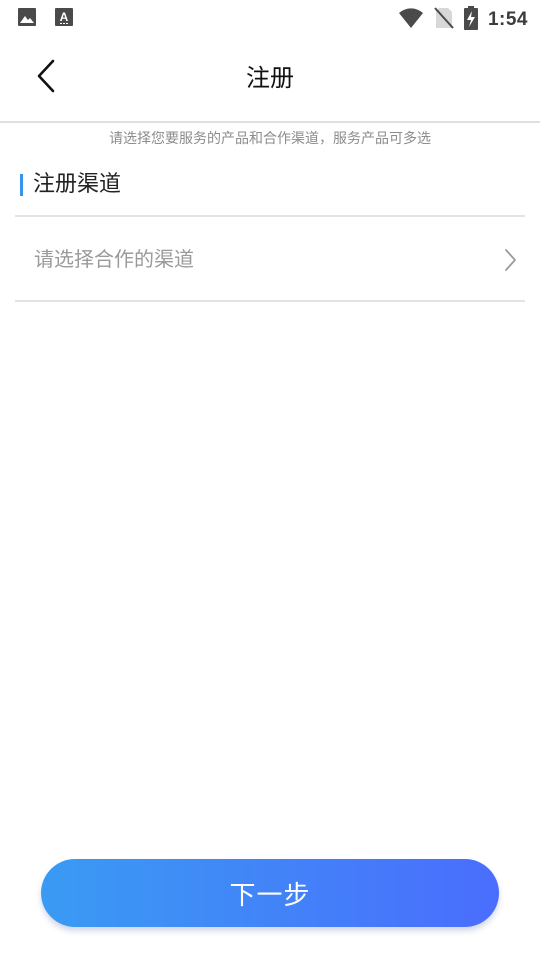 This screenshot has height=960, width=540. What do you see at coordinates (270, 216) in the screenshot?
I see `divider-top` at bounding box center [270, 216].